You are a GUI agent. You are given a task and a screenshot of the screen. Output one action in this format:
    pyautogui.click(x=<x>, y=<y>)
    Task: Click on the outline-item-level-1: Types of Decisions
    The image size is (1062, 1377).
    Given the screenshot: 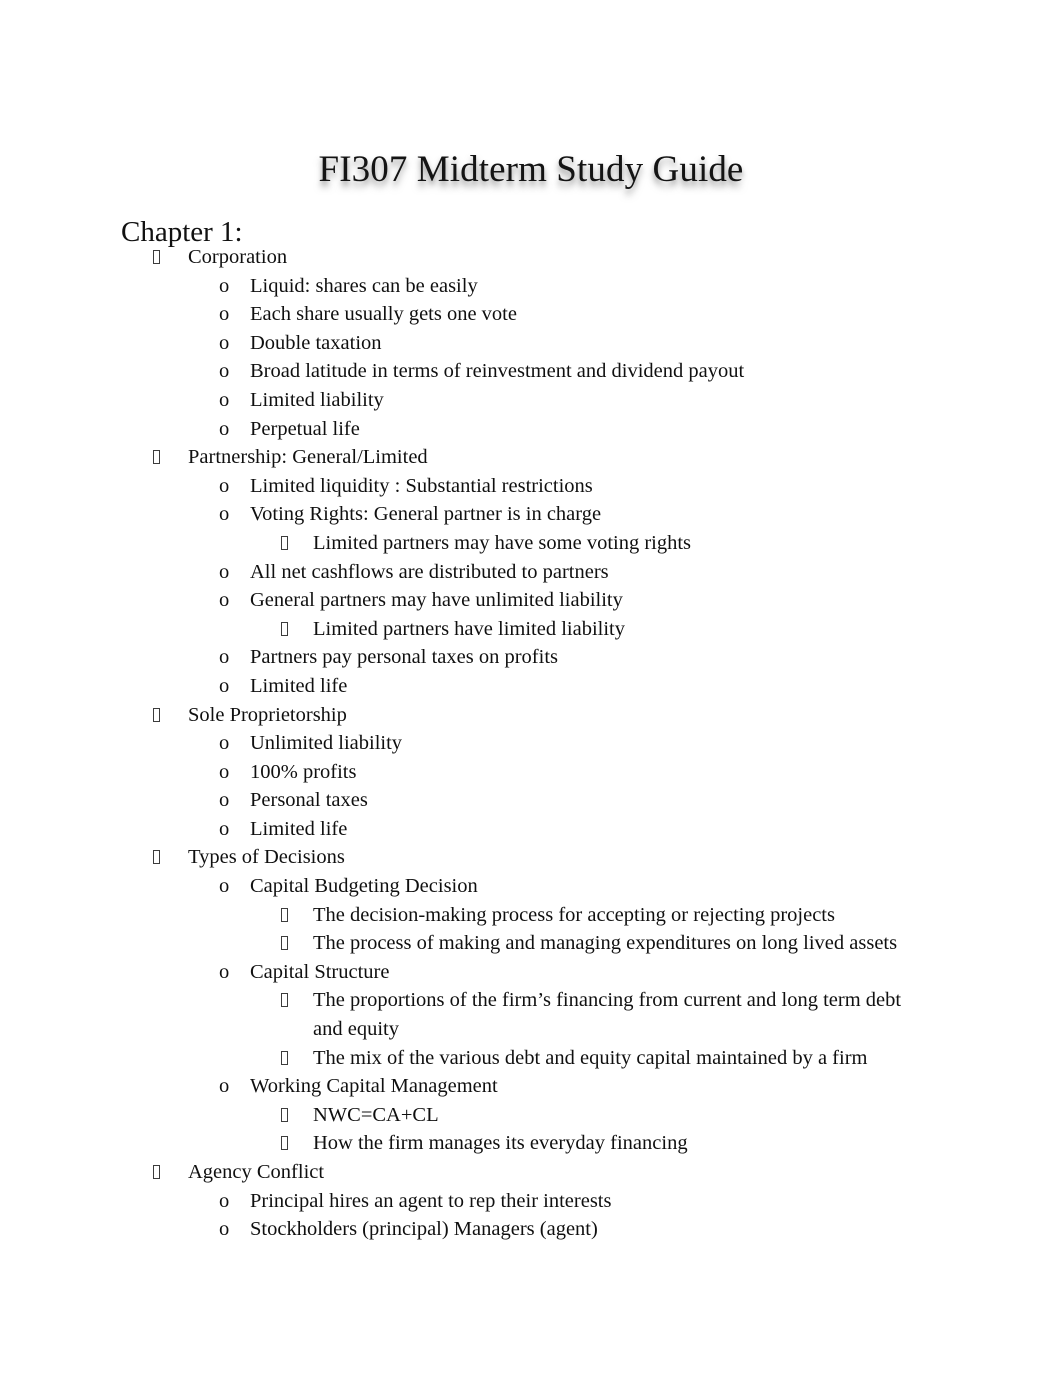 What is the action you would take?
    pyautogui.click(x=531, y=857)
    